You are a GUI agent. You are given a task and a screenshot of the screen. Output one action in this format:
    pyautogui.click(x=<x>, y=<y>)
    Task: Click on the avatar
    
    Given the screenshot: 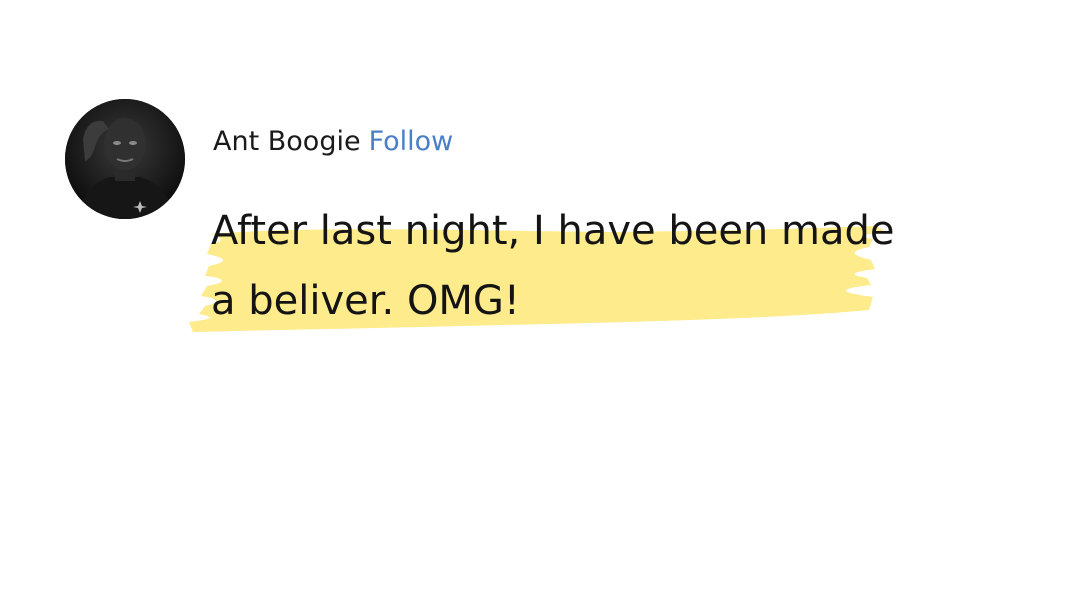 What is the action you would take?
    pyautogui.click(x=125, y=159)
    